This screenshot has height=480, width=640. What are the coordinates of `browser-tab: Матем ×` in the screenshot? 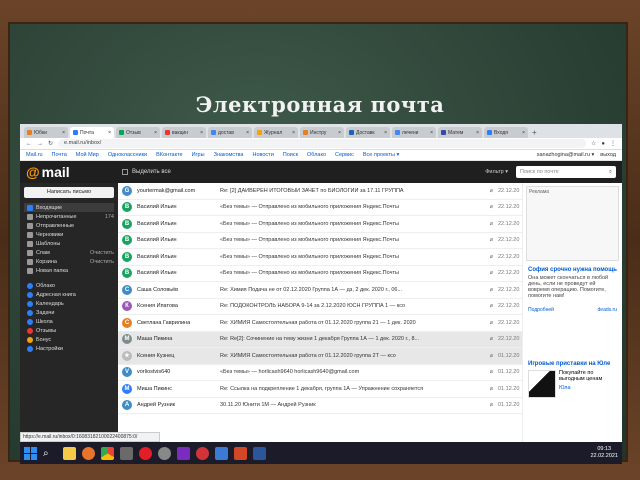 It's located at (460, 132).